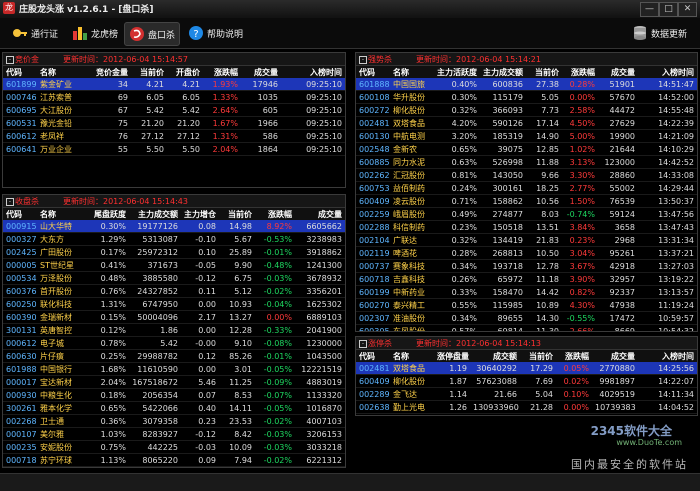  I want to click on table-row: 600531 豫光金铅 75 21.20 21.20 1.67% 1966 09:25:10, so click(174, 123).